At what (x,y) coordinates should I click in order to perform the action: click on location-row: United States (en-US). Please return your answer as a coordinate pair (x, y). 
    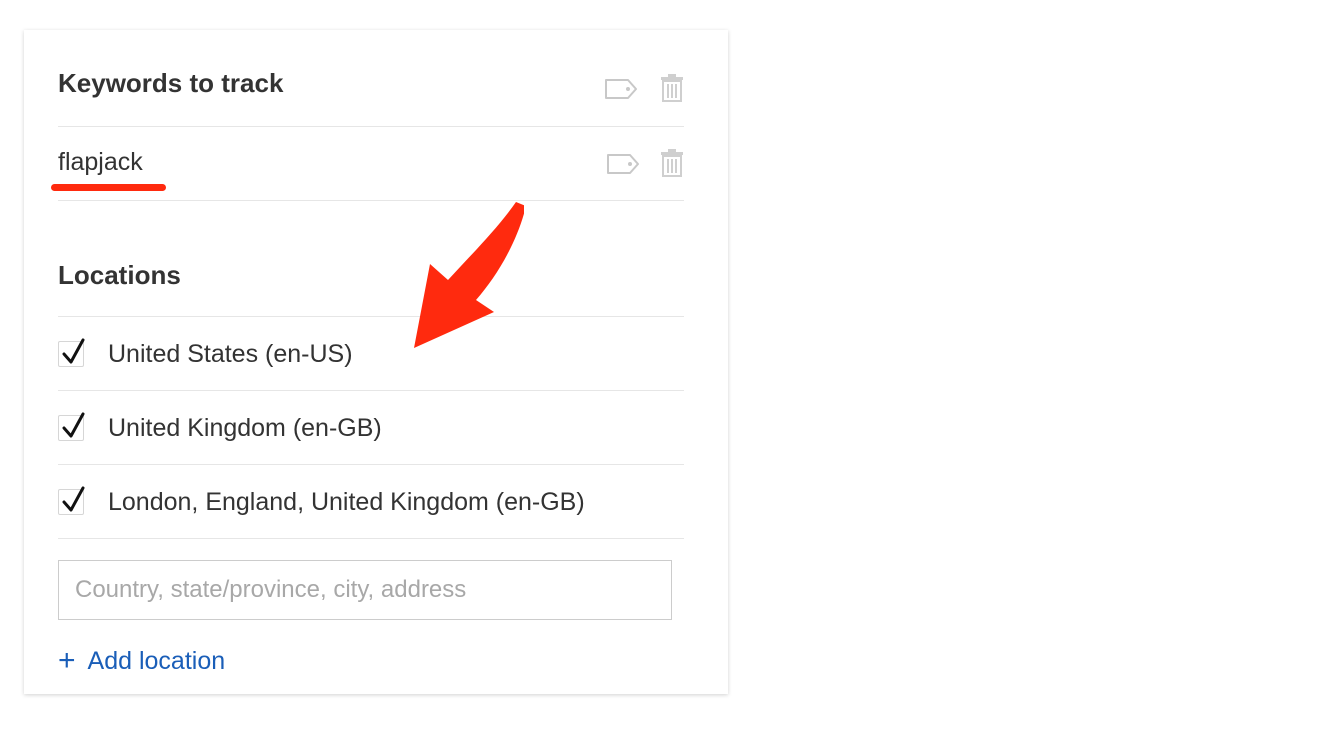
    Looking at the image, I should click on (371, 354).